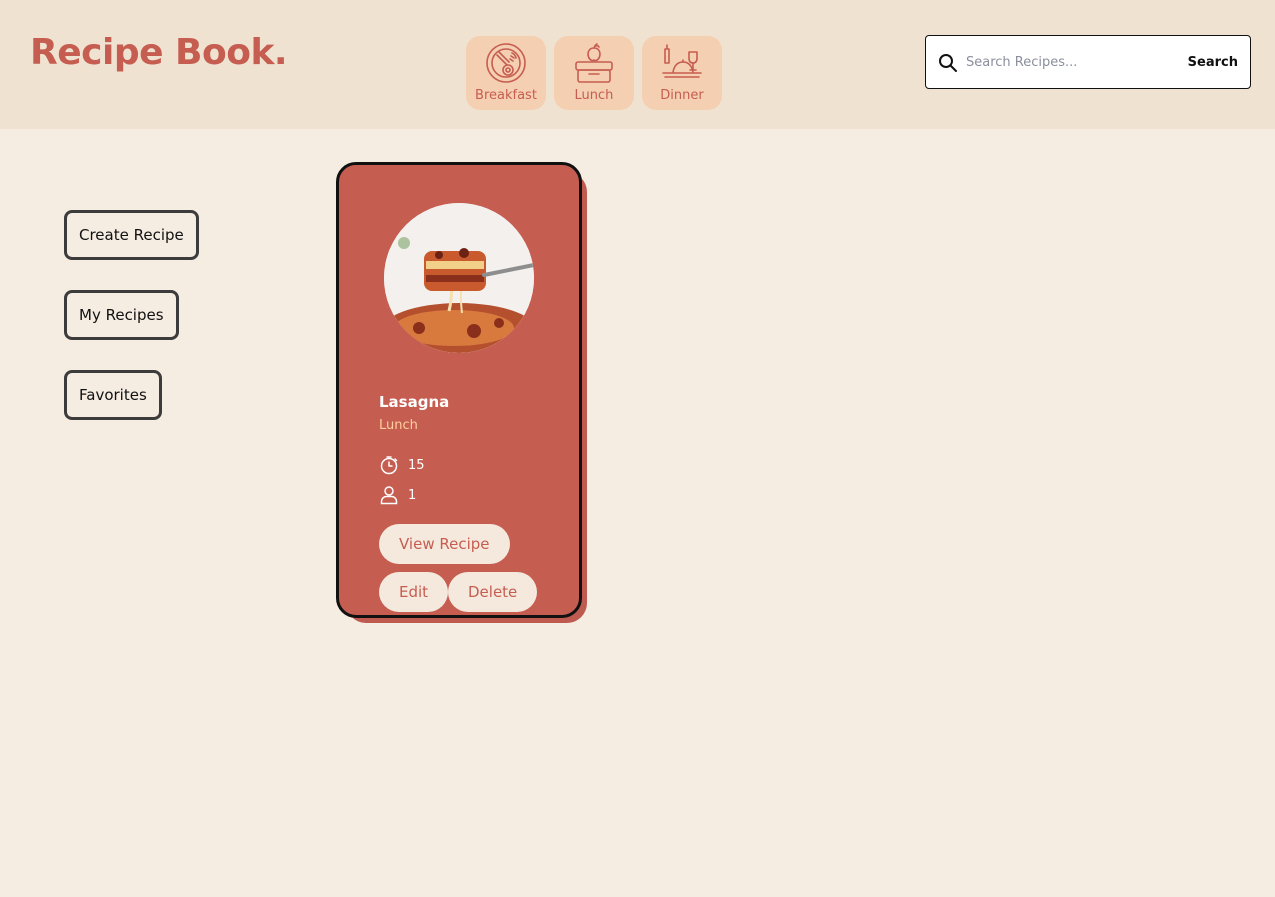  I want to click on category-breakfast: Breakfast, so click(506, 73).